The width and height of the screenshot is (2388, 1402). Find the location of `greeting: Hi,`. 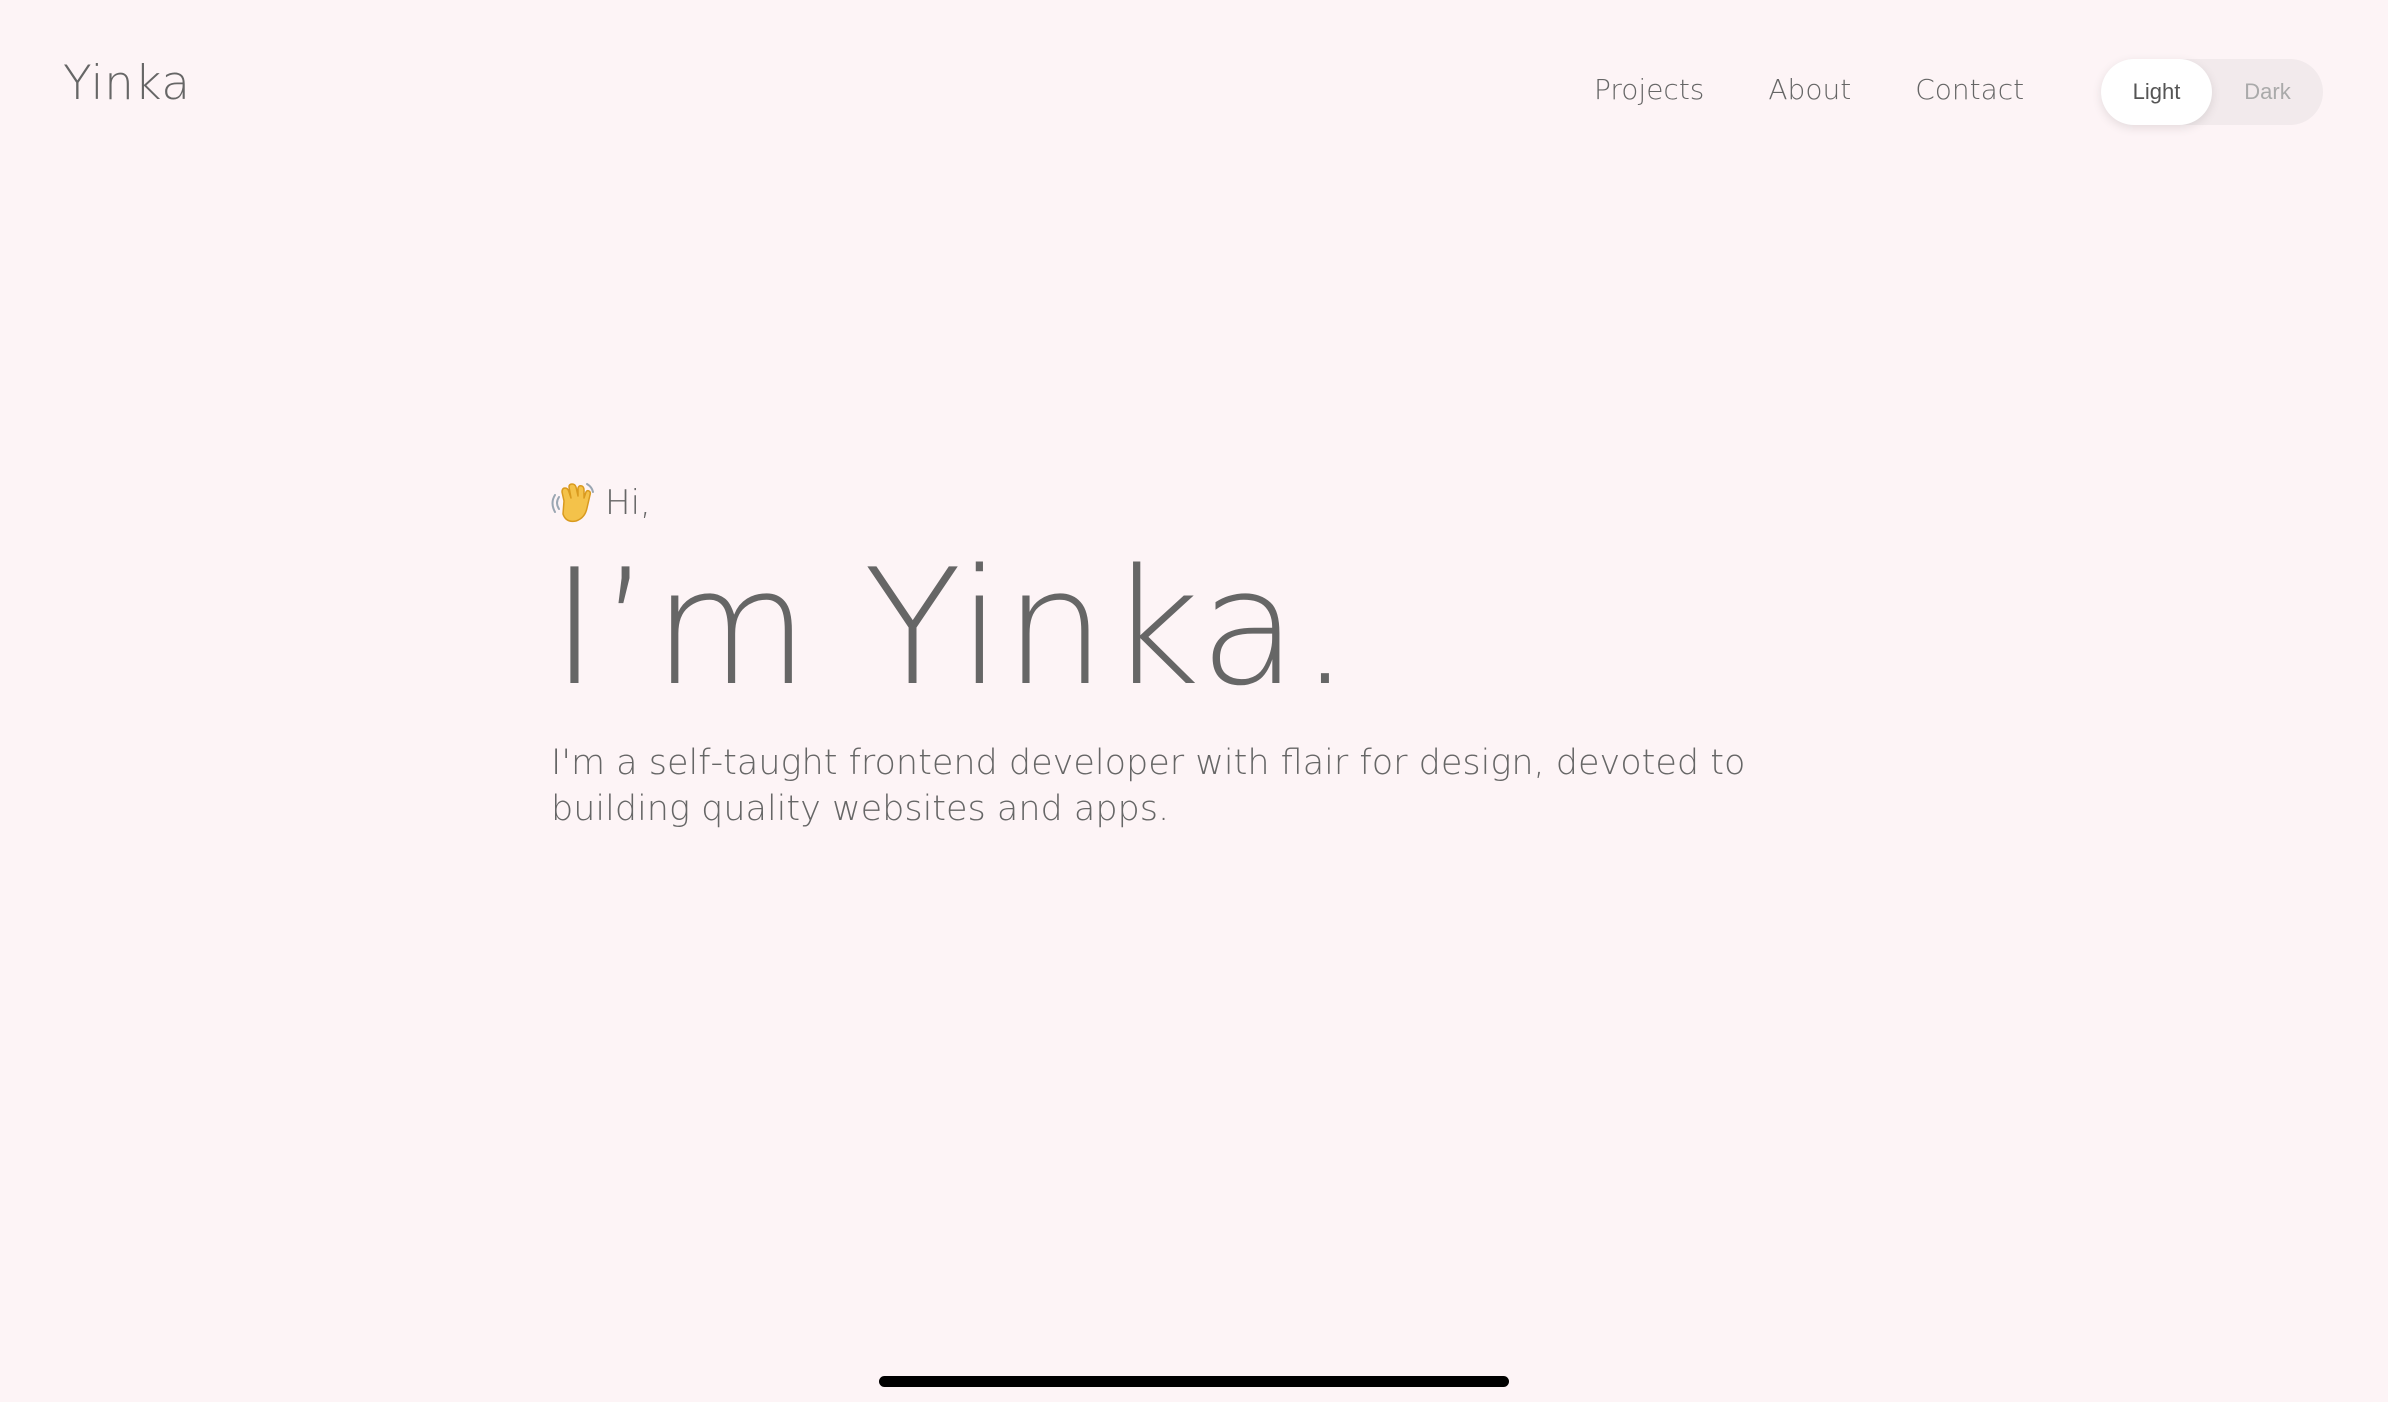

greeting: Hi, is located at coordinates (1201, 503).